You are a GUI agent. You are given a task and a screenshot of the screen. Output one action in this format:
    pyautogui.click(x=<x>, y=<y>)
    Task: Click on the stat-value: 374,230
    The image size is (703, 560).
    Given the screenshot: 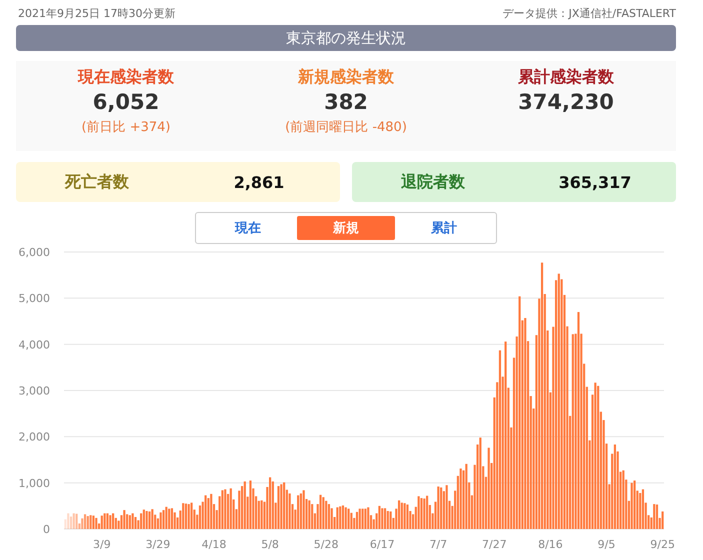 What is the action you would take?
    pyautogui.click(x=566, y=102)
    